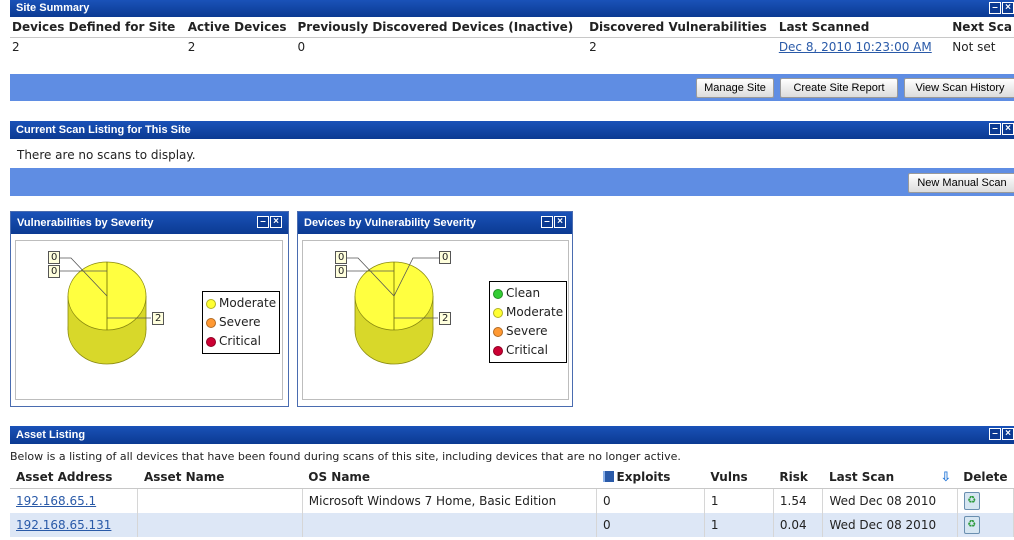  What do you see at coordinates (435, 320) in the screenshot?
I see `chart-area: 0 0 0 2 Clean Moderate Severe Critical` at bounding box center [435, 320].